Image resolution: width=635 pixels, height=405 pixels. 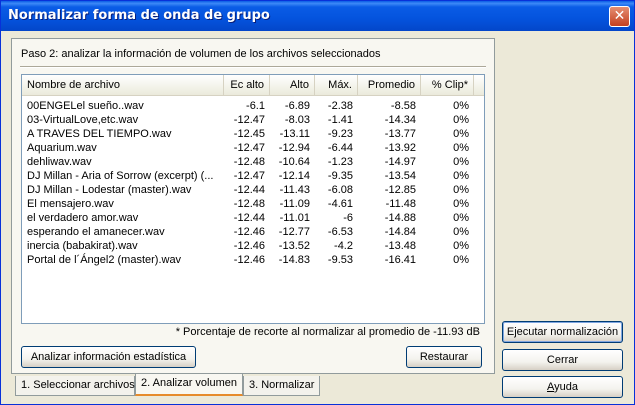 I want to click on cell-promedio: -14.84, so click(x=400, y=232).